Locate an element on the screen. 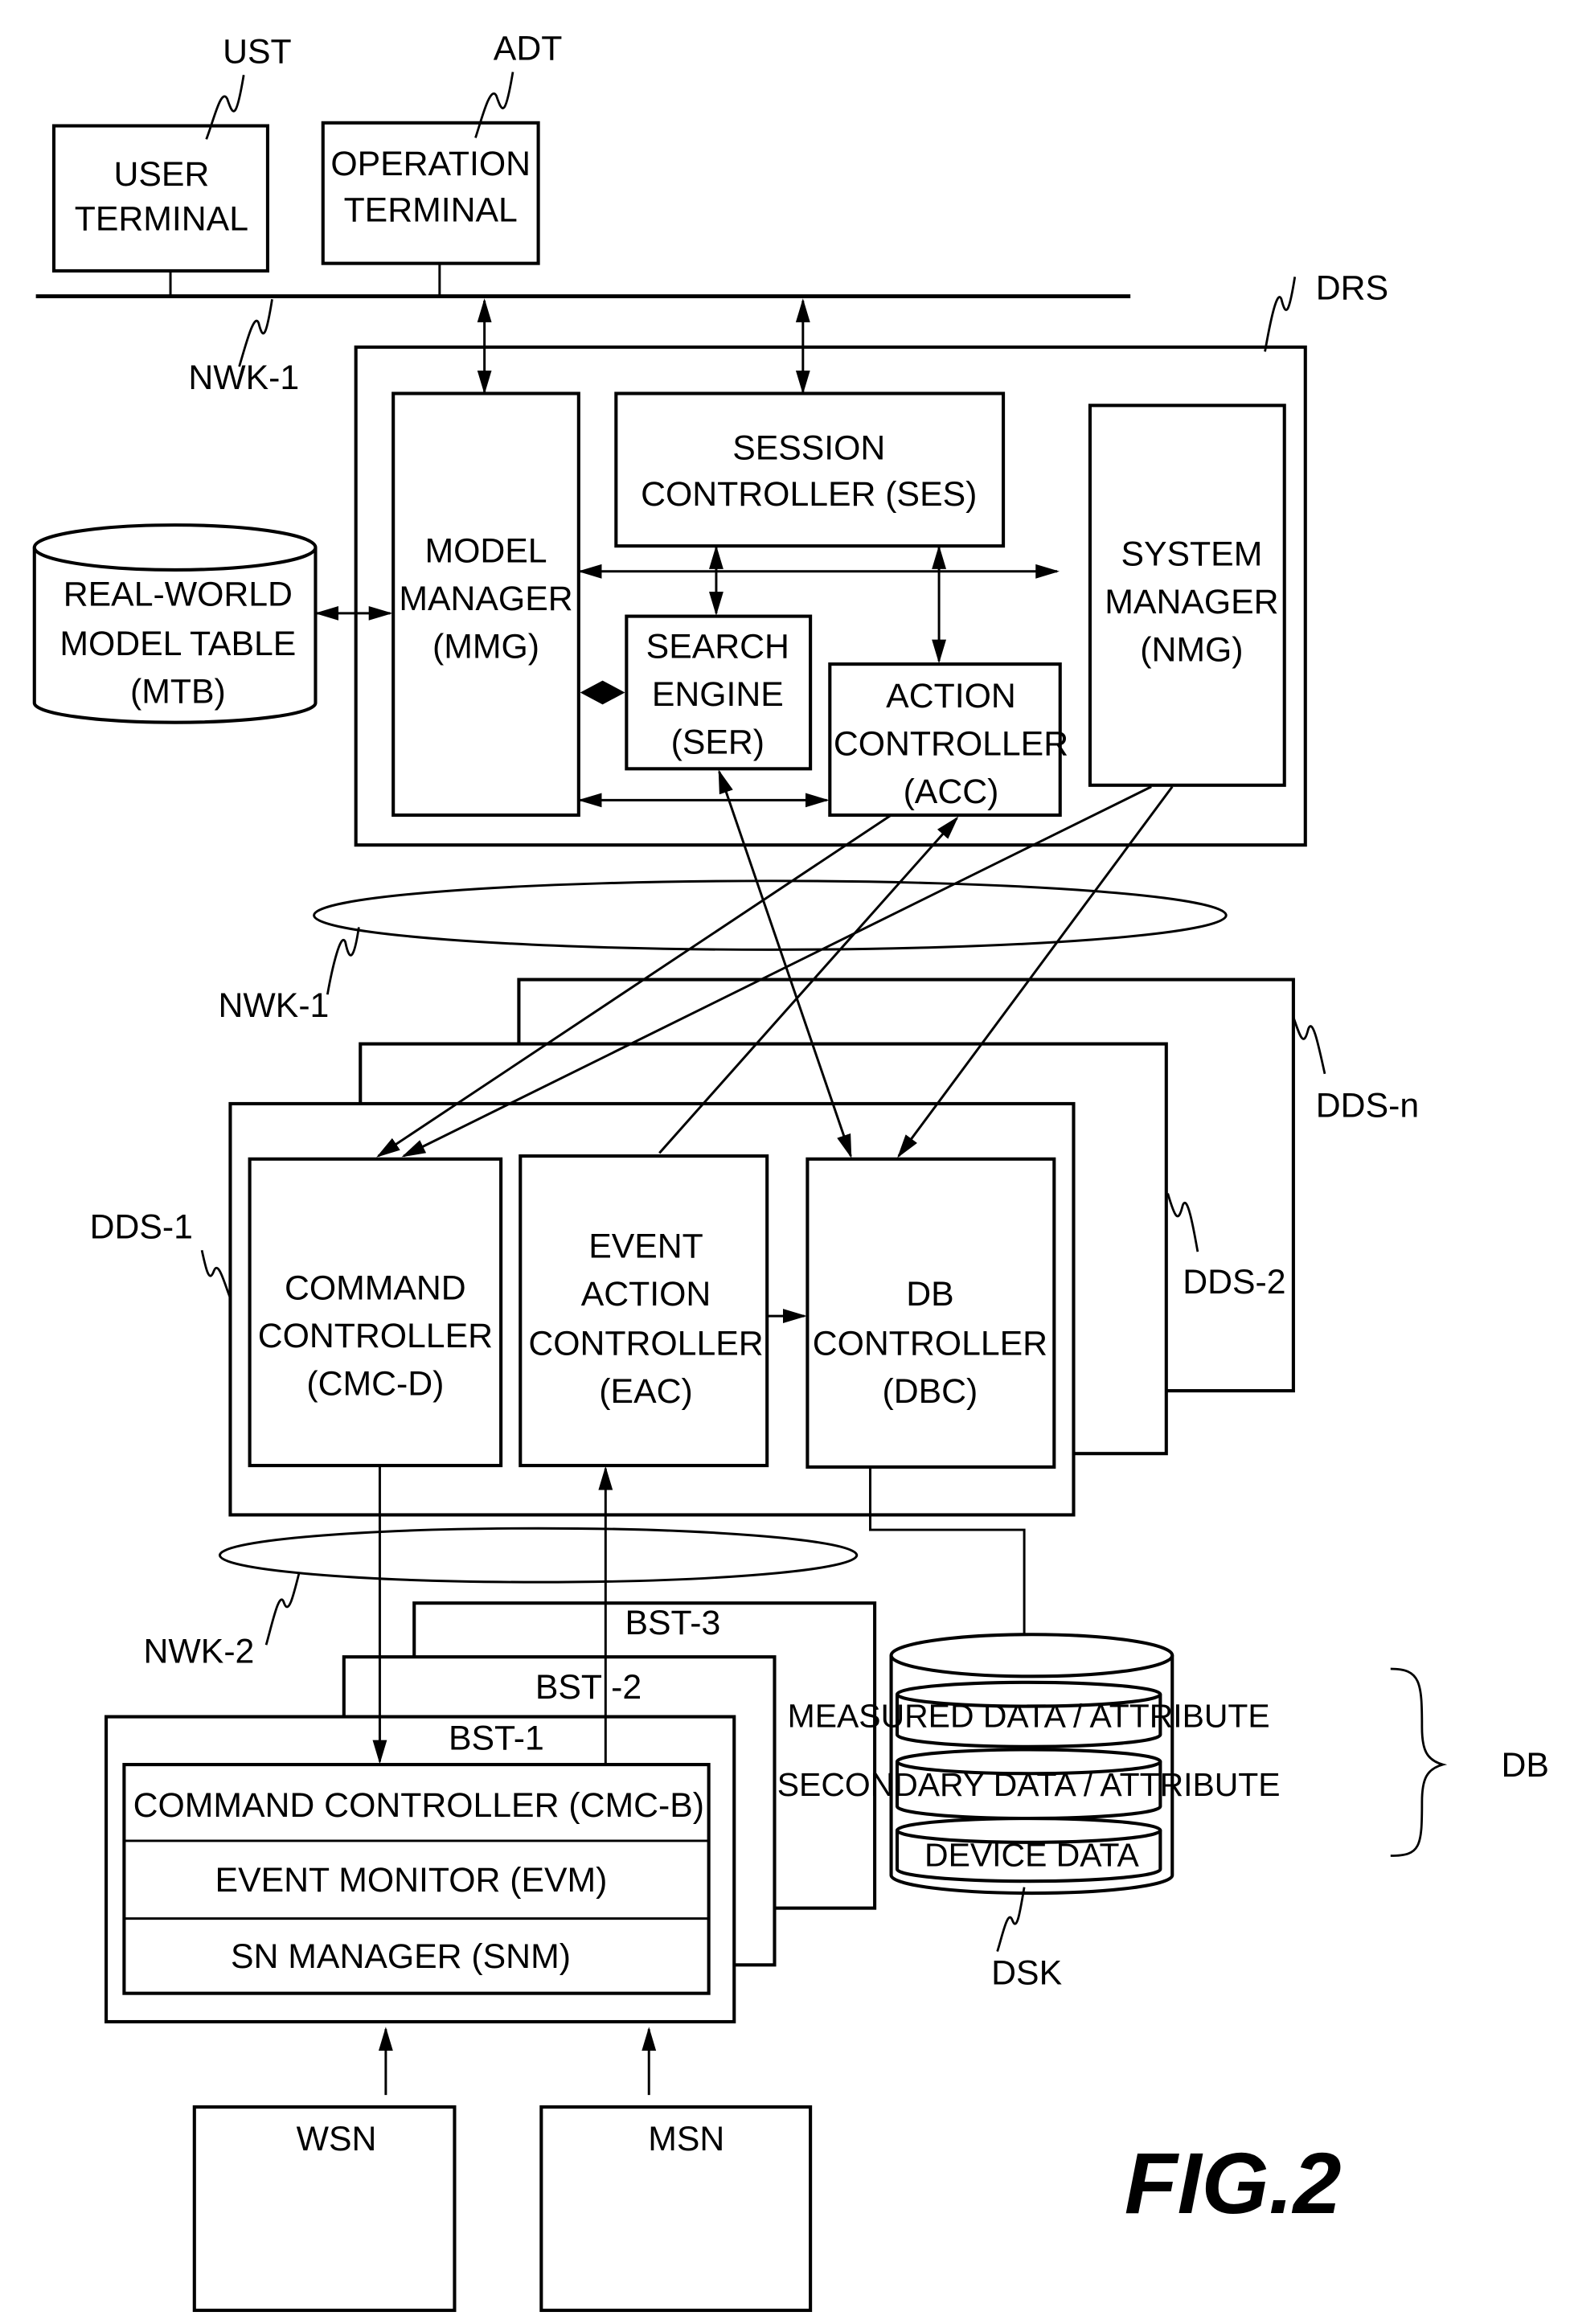 This screenshot has height=2324, width=1570. dbc-label-3: (DBC) is located at coordinates (930, 1391).